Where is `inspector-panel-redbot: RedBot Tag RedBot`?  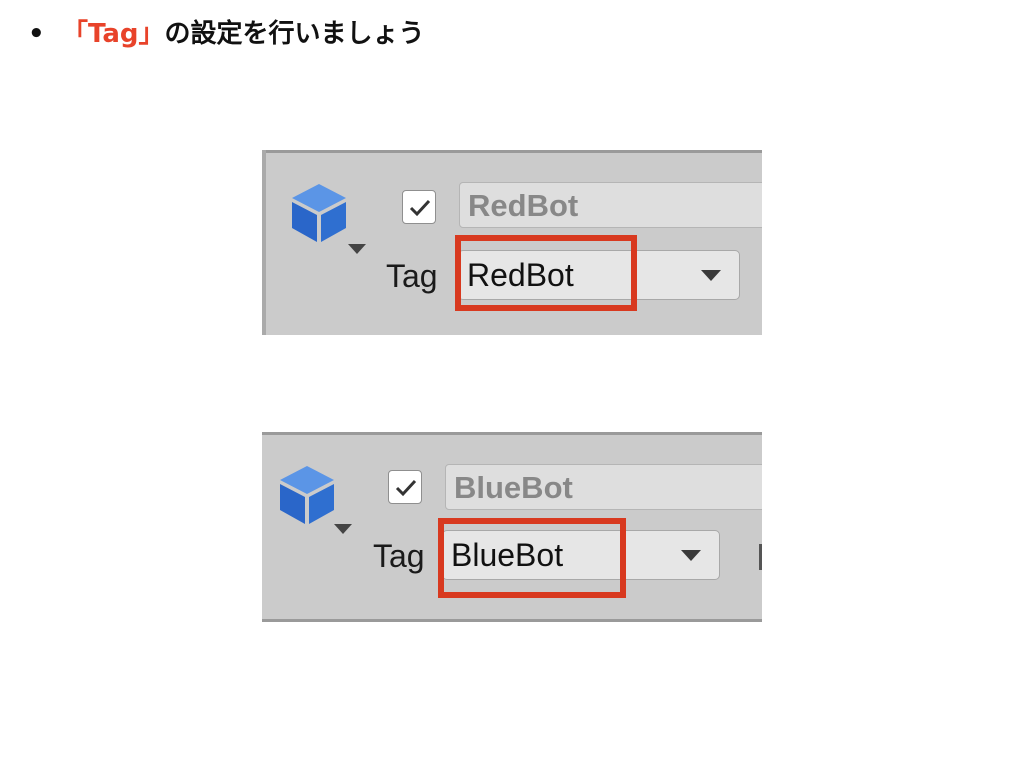 inspector-panel-redbot: RedBot Tag RedBot is located at coordinates (512, 242).